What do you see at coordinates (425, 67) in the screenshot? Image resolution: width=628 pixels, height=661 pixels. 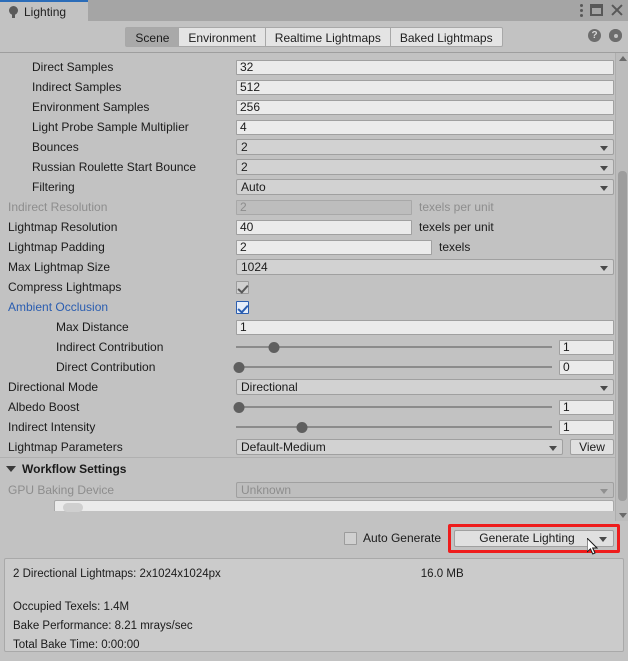 I see `direct-samples-input: 32` at bounding box center [425, 67].